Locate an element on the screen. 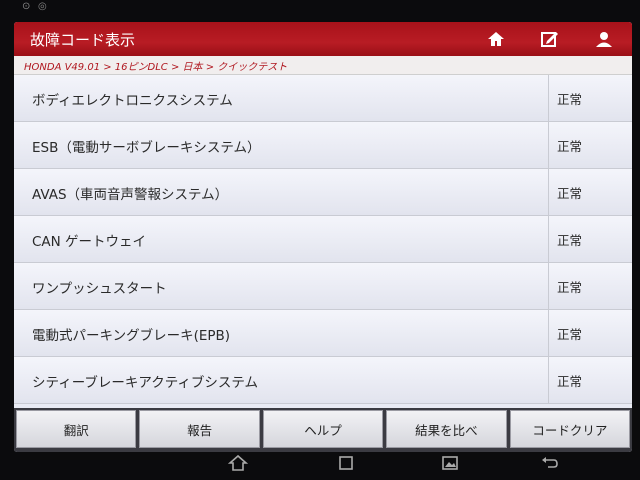 The width and height of the screenshot is (640, 480). system-name: シティーブレーキアクティブシステム is located at coordinates (145, 383).